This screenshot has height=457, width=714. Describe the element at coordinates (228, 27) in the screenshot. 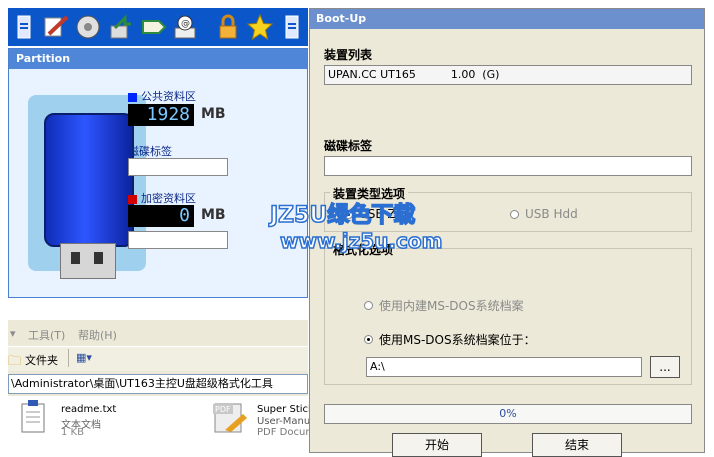

I see `lock-icon` at that location.